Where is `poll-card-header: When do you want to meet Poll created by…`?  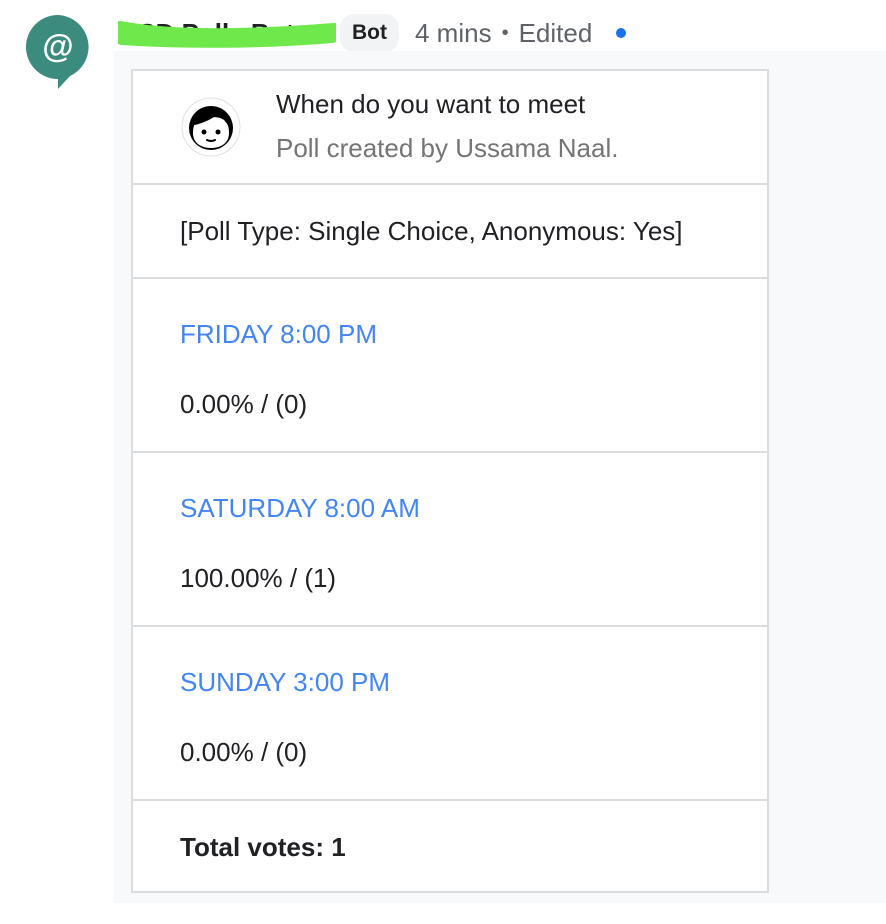
poll-card-header: When do you want to meet Poll created by… is located at coordinates (450, 128).